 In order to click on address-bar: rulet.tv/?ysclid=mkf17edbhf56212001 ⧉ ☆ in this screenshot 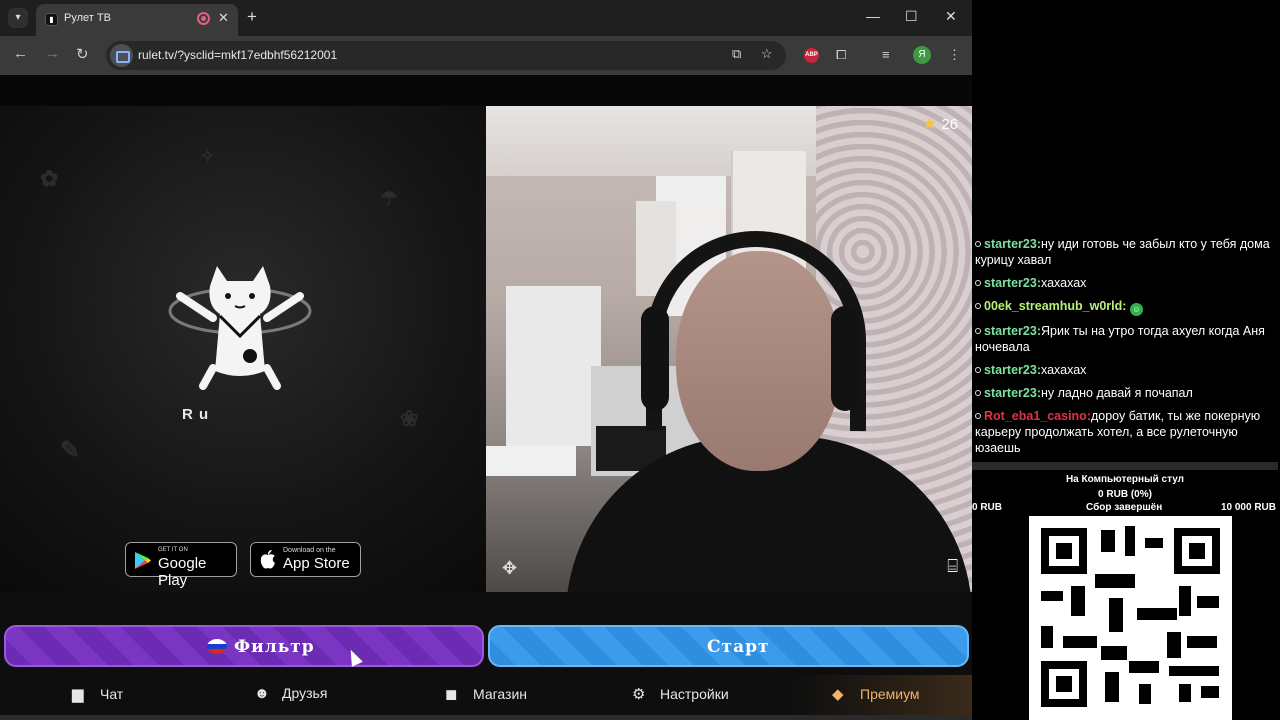, I will do `click(446, 55)`.